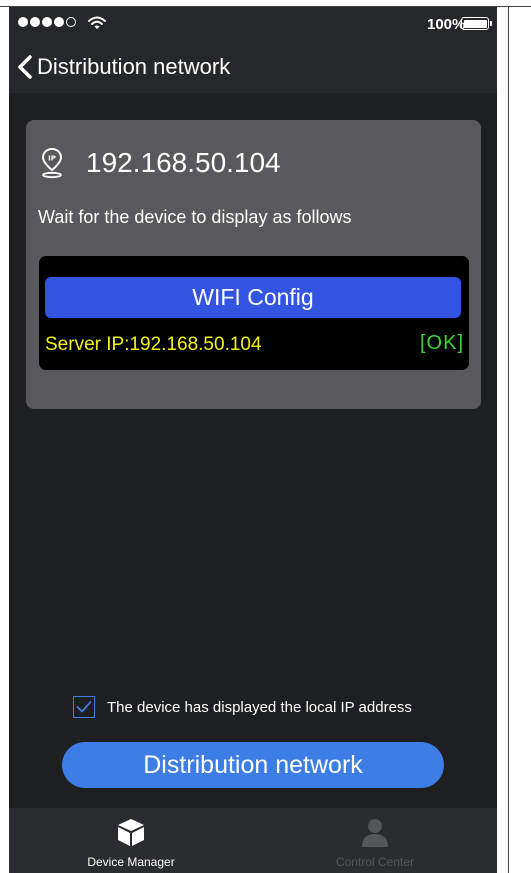 This screenshot has height=873, width=531. What do you see at coordinates (446, 24) in the screenshot?
I see `battery-percent: 100%` at bounding box center [446, 24].